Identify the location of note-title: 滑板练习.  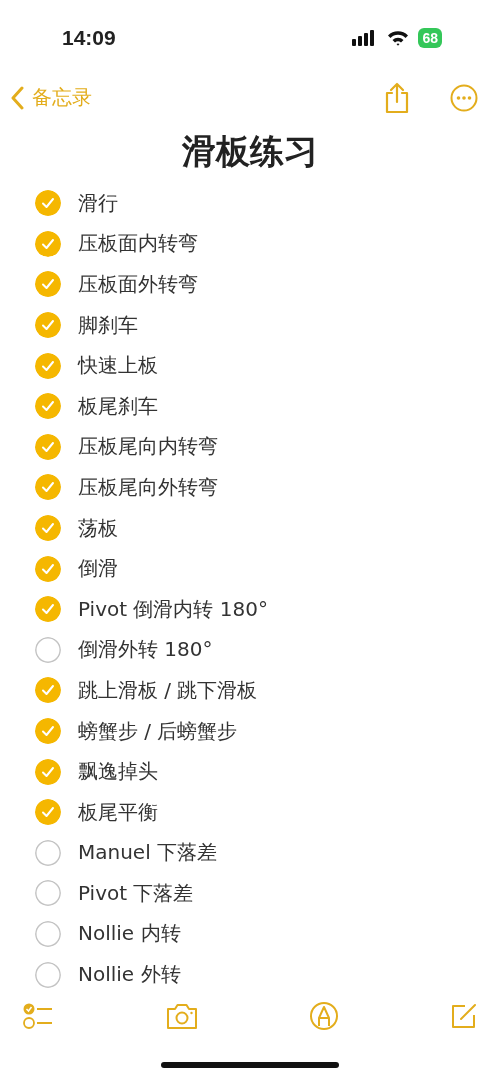
(250, 151).